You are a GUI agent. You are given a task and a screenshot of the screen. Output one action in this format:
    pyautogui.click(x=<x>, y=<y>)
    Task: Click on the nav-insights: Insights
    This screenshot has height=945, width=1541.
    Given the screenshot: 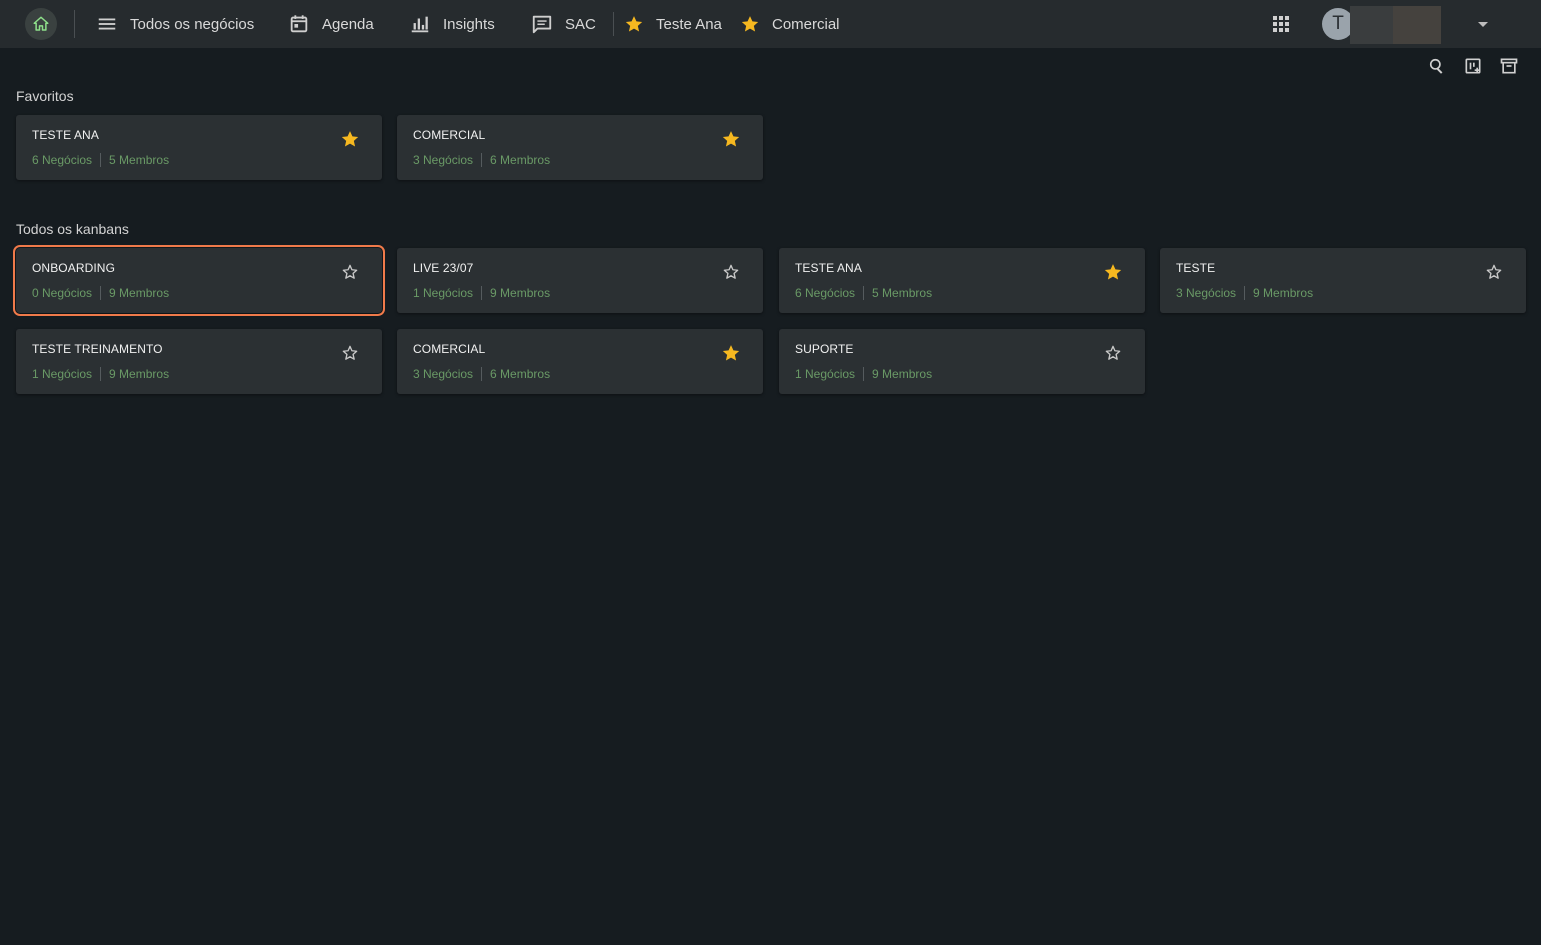 What is the action you would take?
    pyautogui.click(x=452, y=24)
    